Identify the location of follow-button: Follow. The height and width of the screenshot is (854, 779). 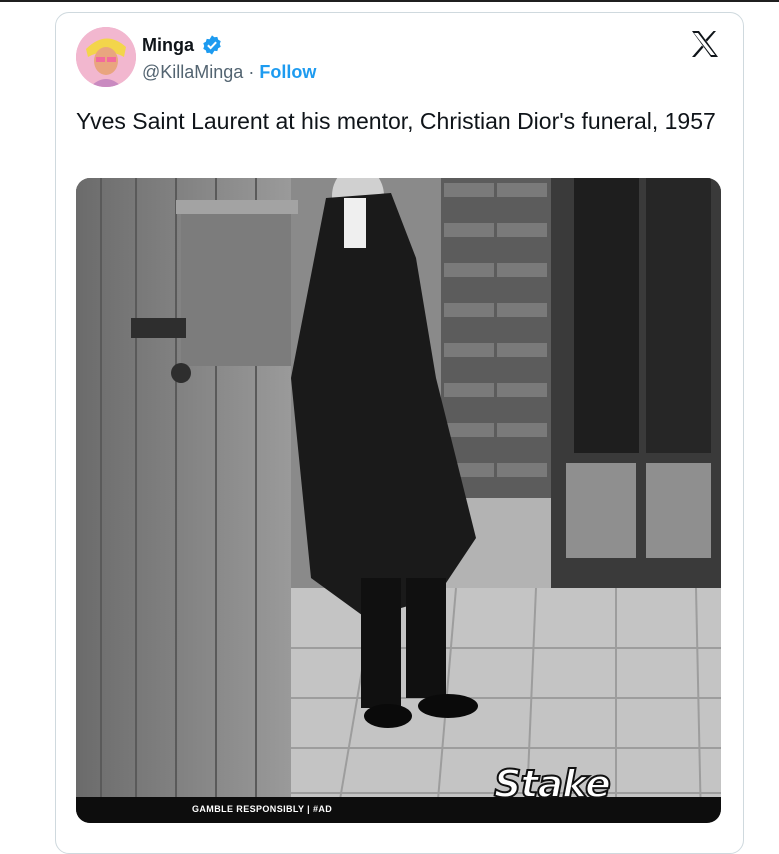
(287, 72).